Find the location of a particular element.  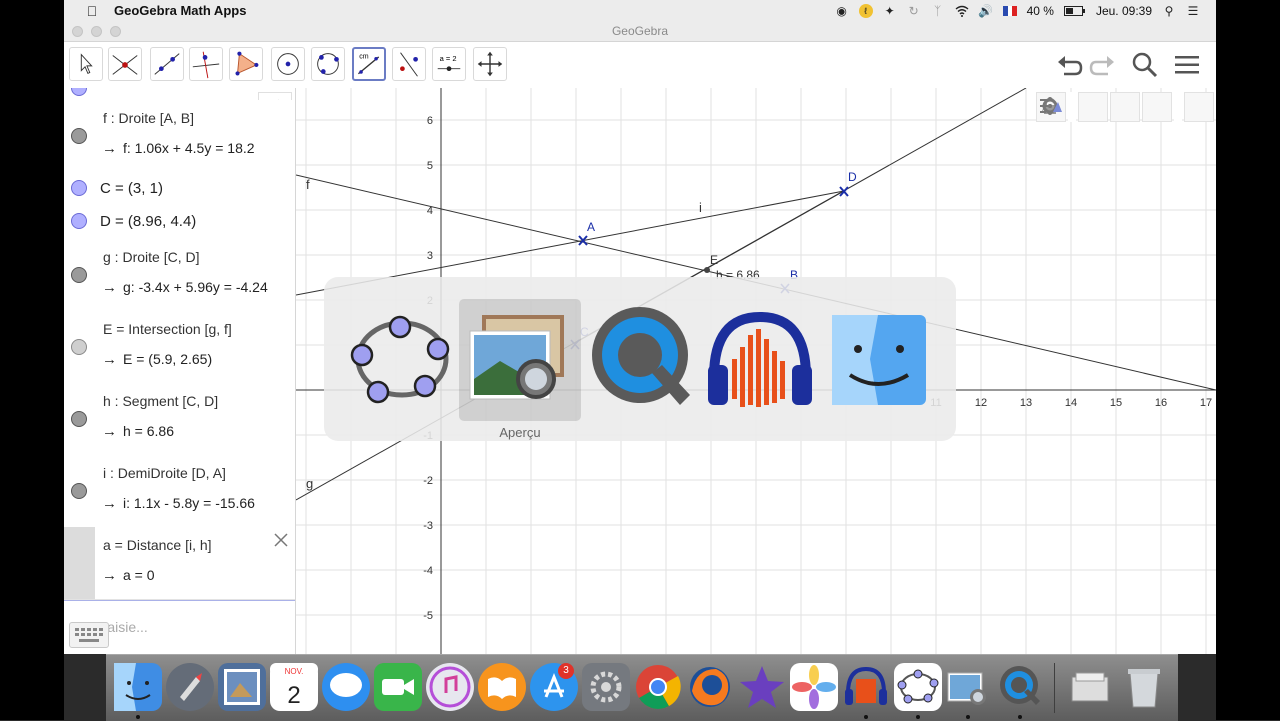

dock-audacity-icon is located at coordinates (866, 687).